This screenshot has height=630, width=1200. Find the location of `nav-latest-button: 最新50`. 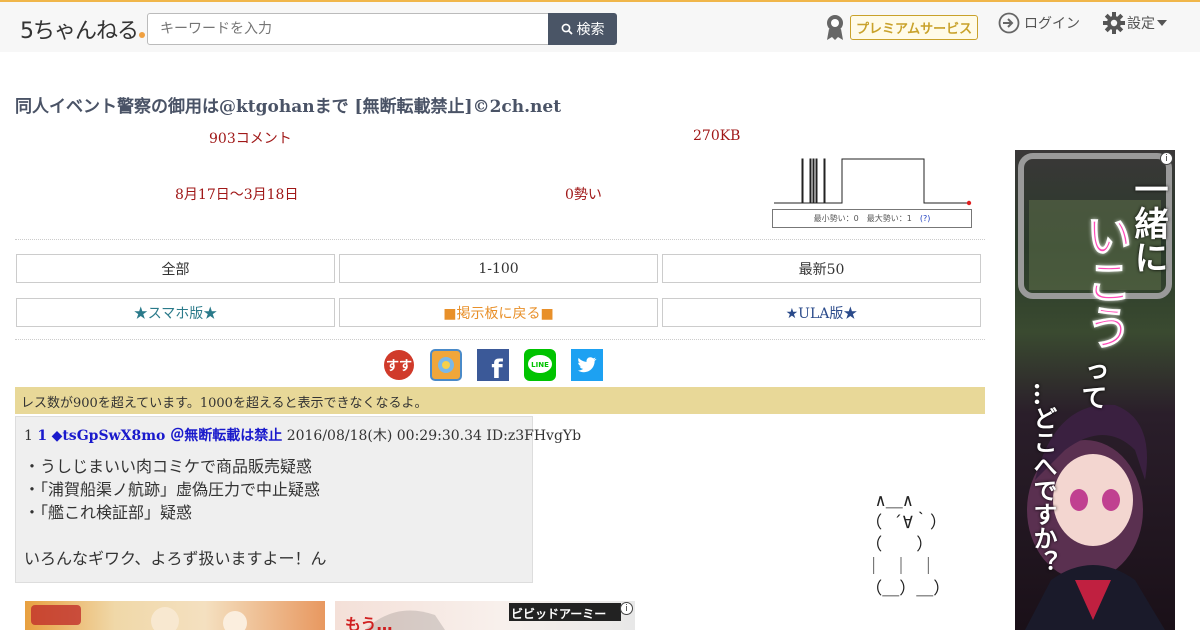

nav-latest-button: 最新50 is located at coordinates (821, 268).